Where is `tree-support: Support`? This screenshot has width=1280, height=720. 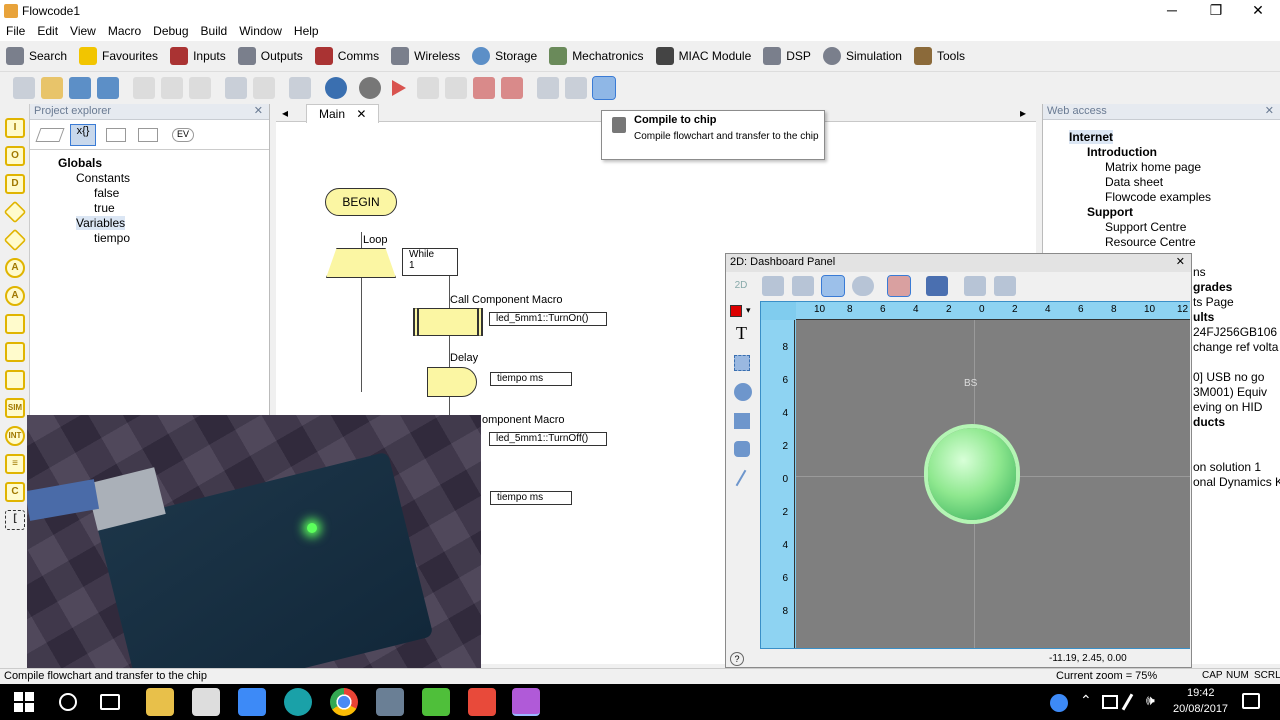
tree-support: Support is located at coordinates (1110, 212).